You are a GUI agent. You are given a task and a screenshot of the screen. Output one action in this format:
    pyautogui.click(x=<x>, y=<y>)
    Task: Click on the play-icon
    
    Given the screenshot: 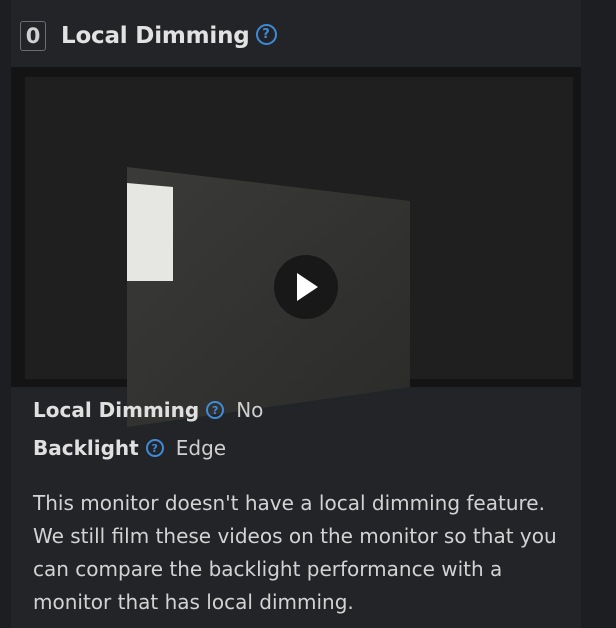 What is the action you would take?
    pyautogui.click(x=307, y=287)
    